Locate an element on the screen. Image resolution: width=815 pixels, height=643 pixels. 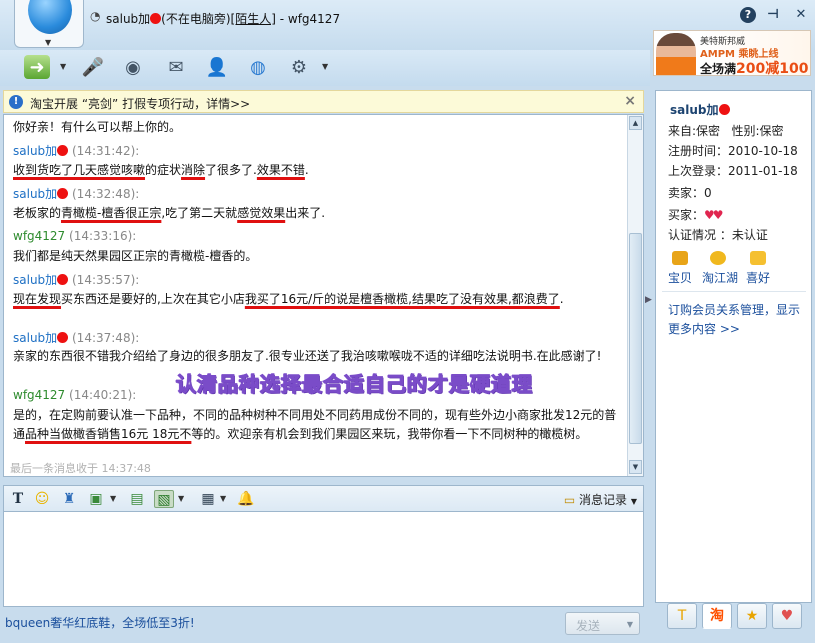
underlined-text: 我买了16元/斤的说是檀香橄榄,结果吃了没有效果,都浪费了 is located at coordinates (402, 299).